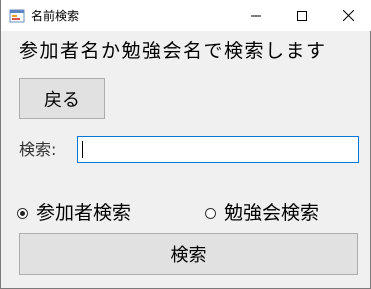 Image resolution: width=371 pixels, height=289 pixels. I want to click on radio-unselected-icon, so click(210, 213).